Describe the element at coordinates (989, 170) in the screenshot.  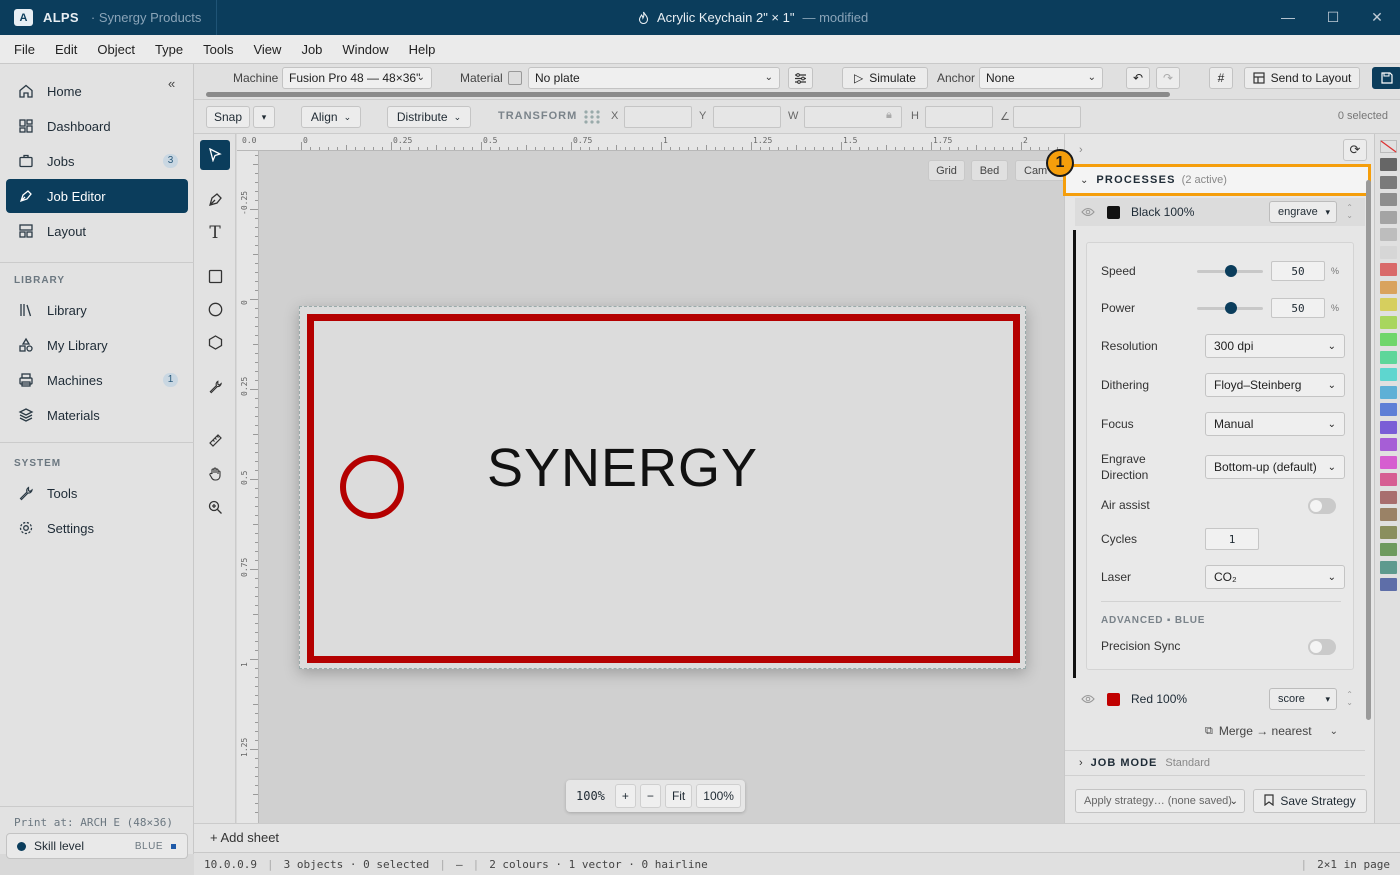
I see `bed-toggle-button: Bed` at that location.